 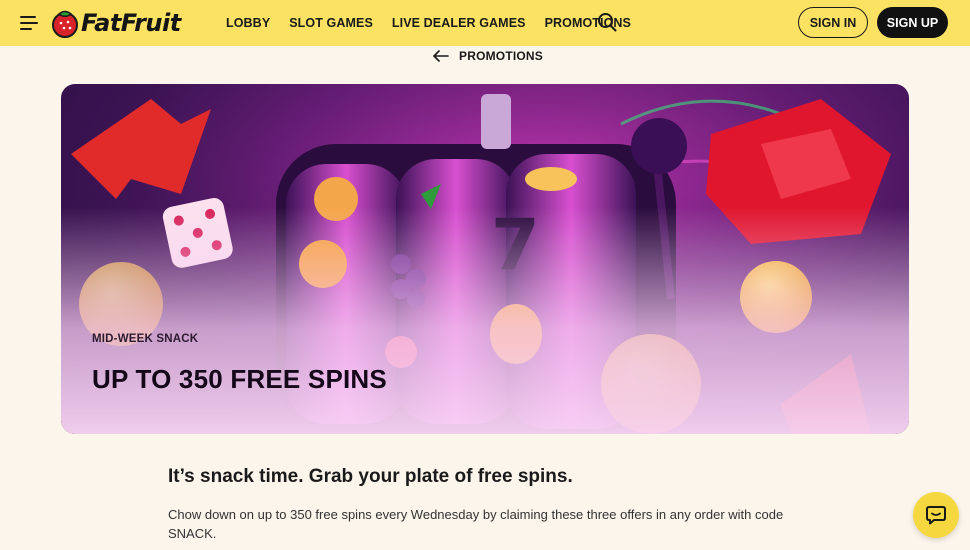 I want to click on chat-icon, so click(x=936, y=515).